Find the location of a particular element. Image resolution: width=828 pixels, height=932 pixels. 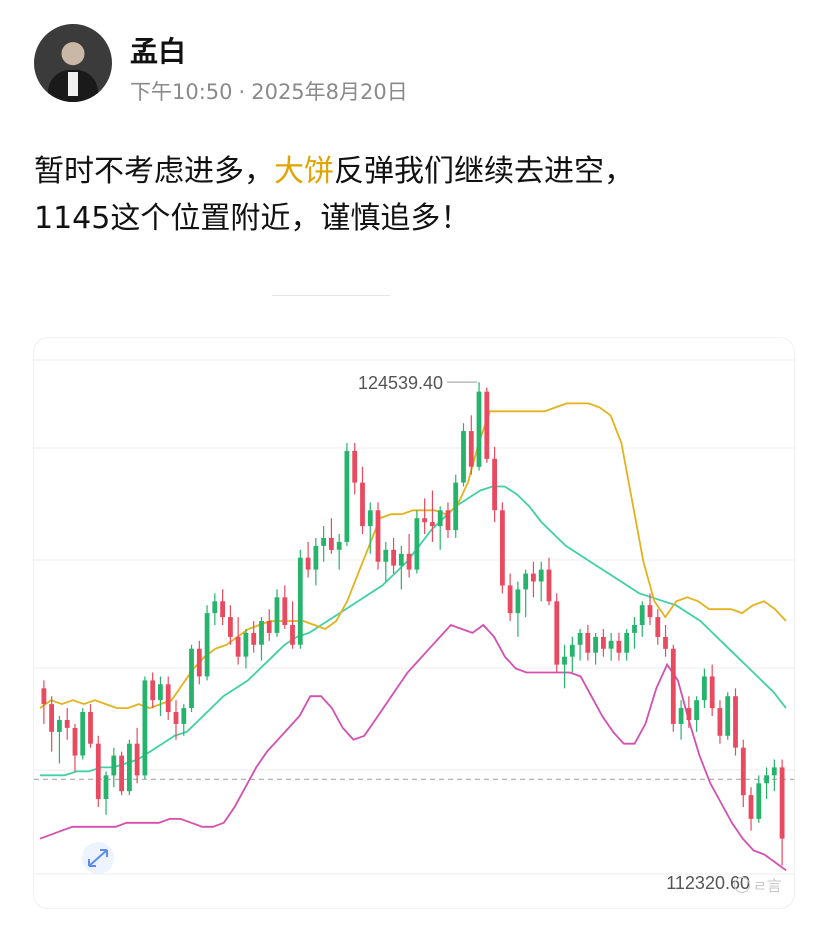

post-header: 孟白 下午10:50 · 2025年8月20日 is located at coordinates (414, 64).